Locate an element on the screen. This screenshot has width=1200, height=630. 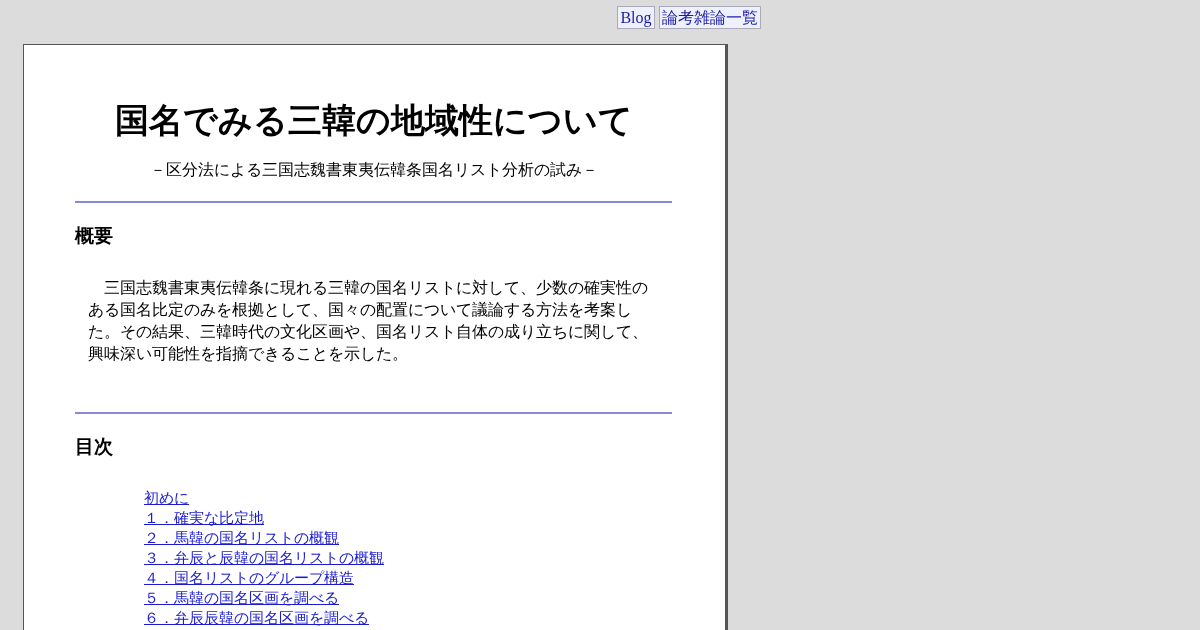
page-subtitle: －区分法による三国志魏書東夷伝韓条国名リスト分析の試み－ is located at coordinates (373, 170).